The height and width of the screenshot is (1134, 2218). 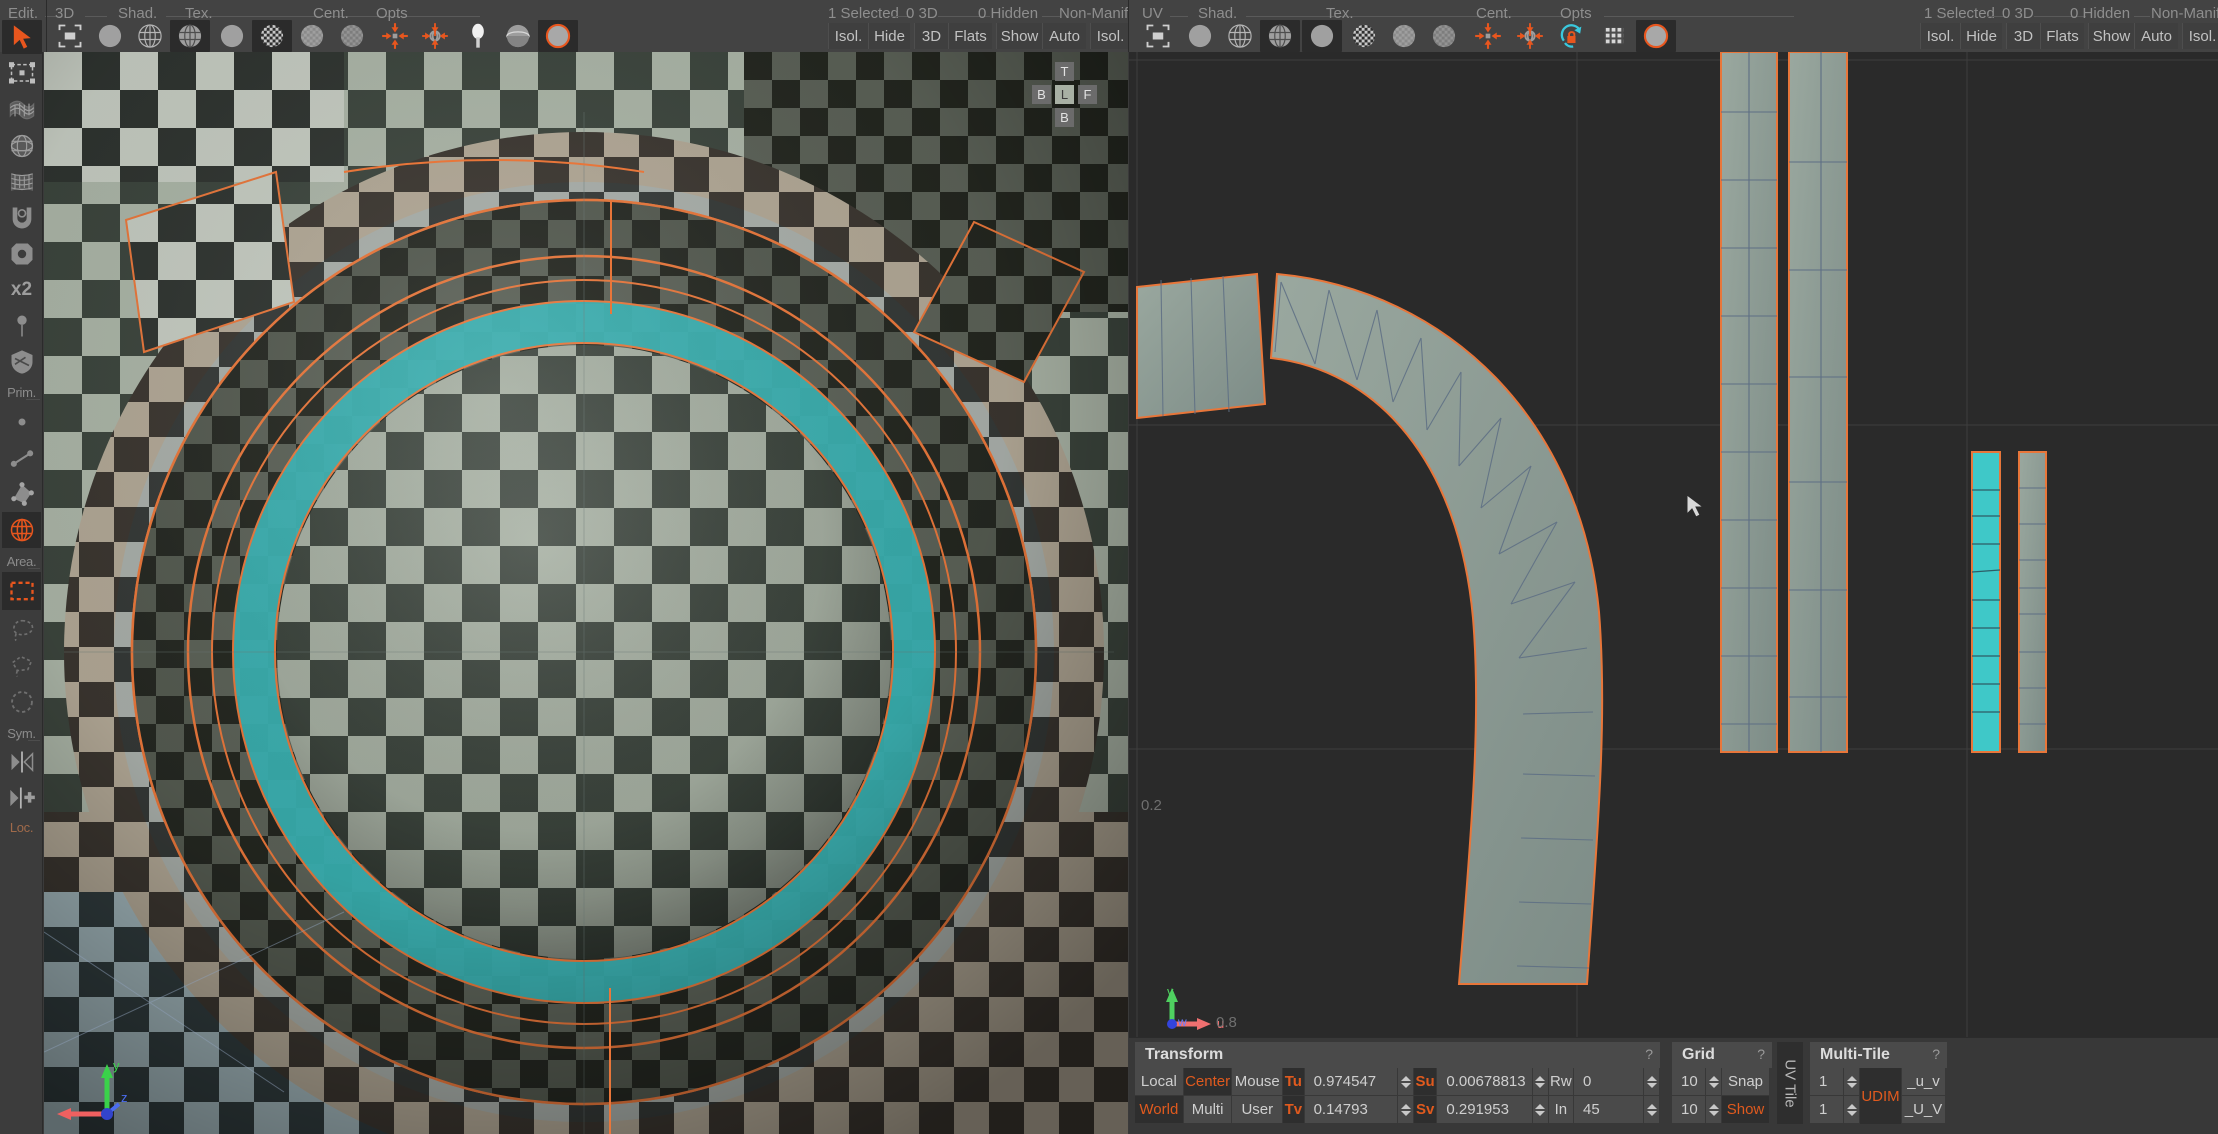 What do you see at coordinates (21, 422) in the screenshot?
I see `tool-point-icon` at bounding box center [21, 422].